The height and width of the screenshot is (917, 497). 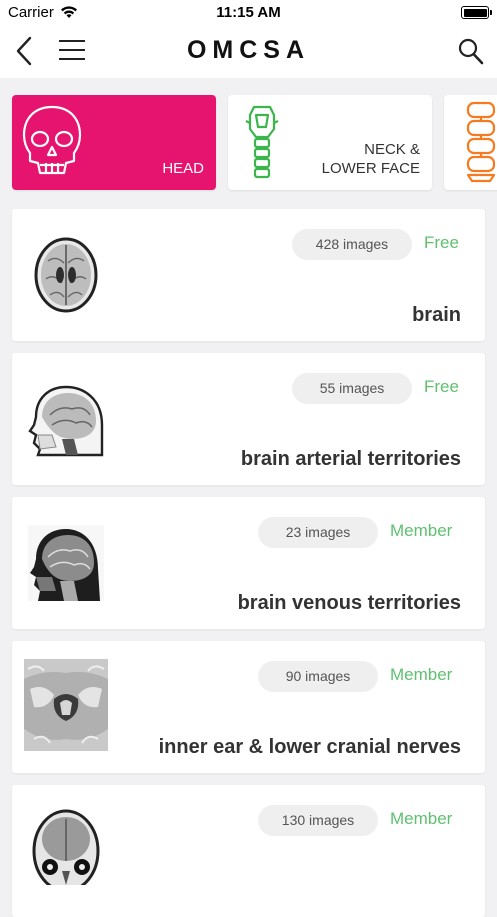 I want to click on item-title: brain arterial territories, so click(x=350, y=459).